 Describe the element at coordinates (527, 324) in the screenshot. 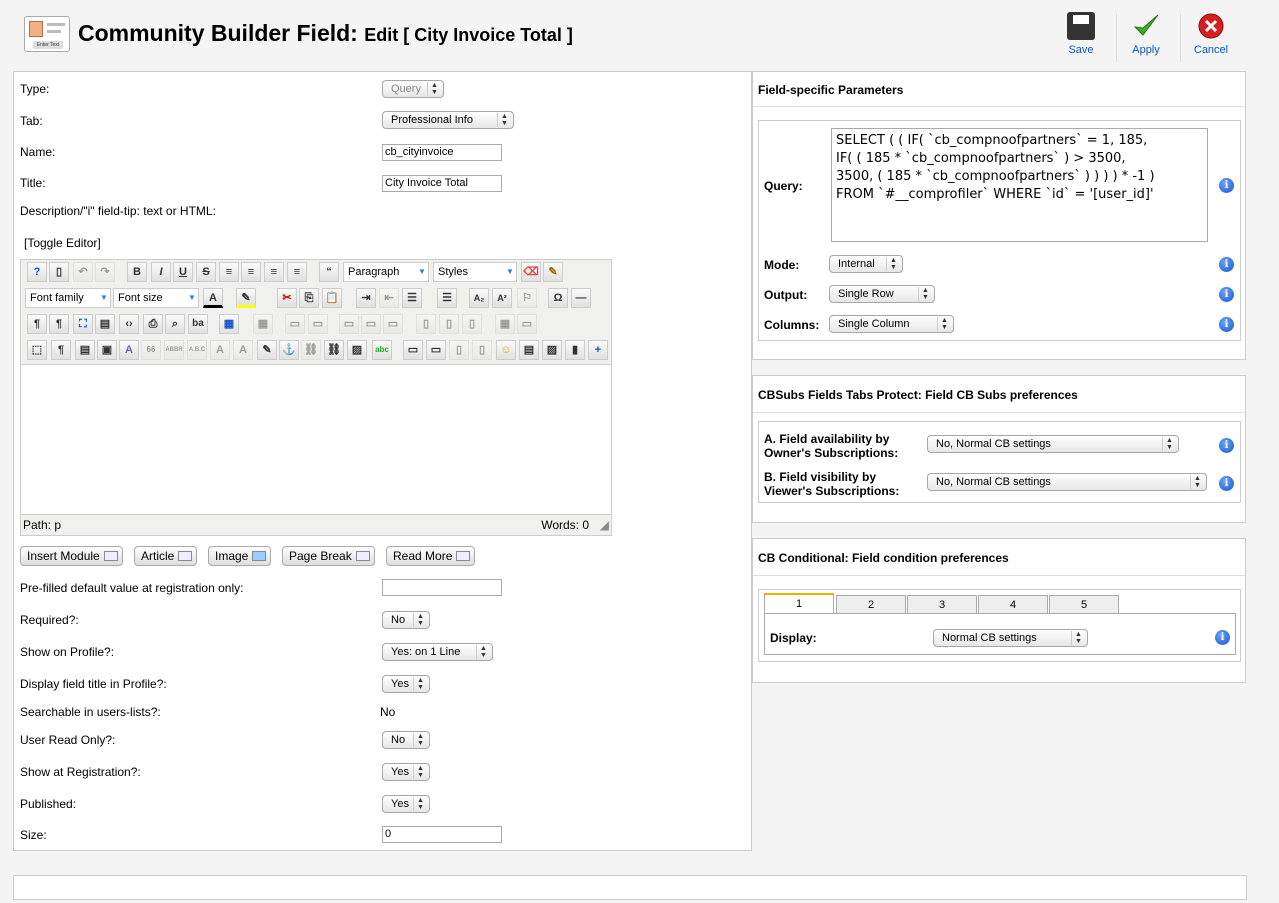

I see `merge-cells-icon: ▭` at that location.